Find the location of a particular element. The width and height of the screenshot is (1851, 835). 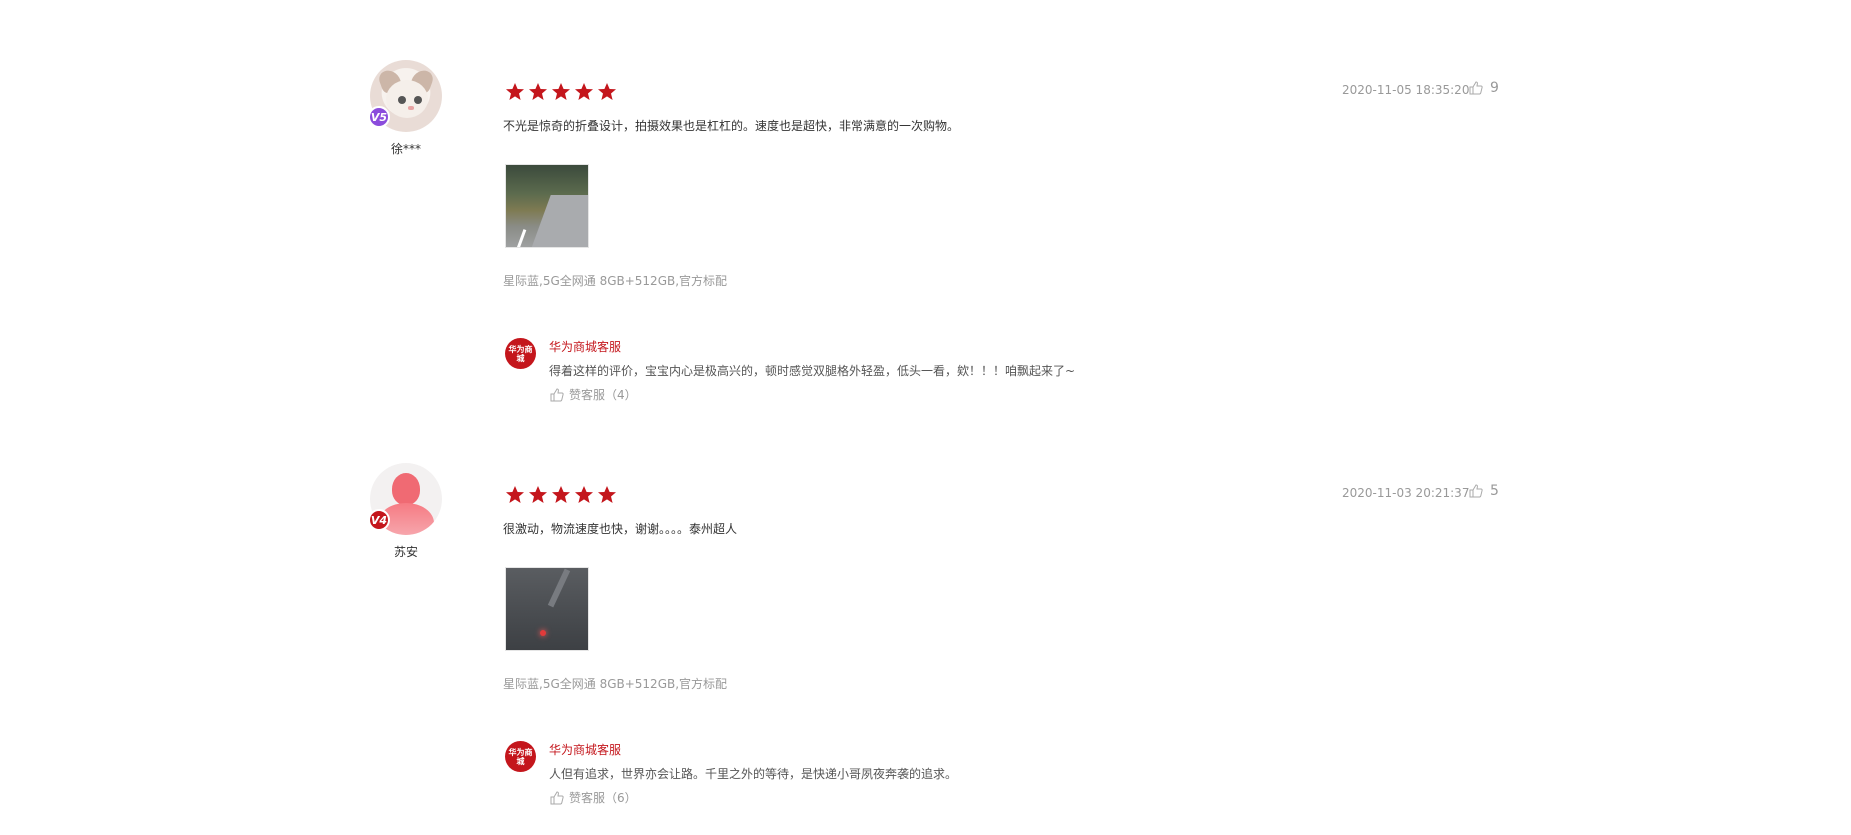

reply-text: 人但有追求，世界亦会让路。千里之外的等待，是快递小哥夙夜奔袭的追求。 is located at coordinates (753, 774).